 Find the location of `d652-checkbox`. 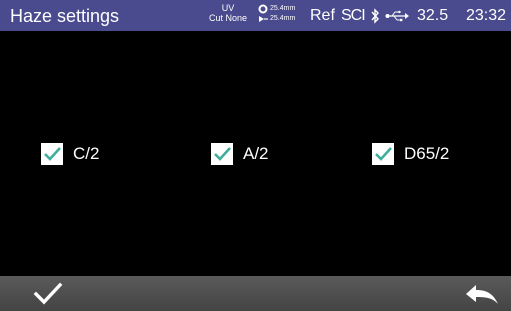

d652-checkbox is located at coordinates (383, 154).